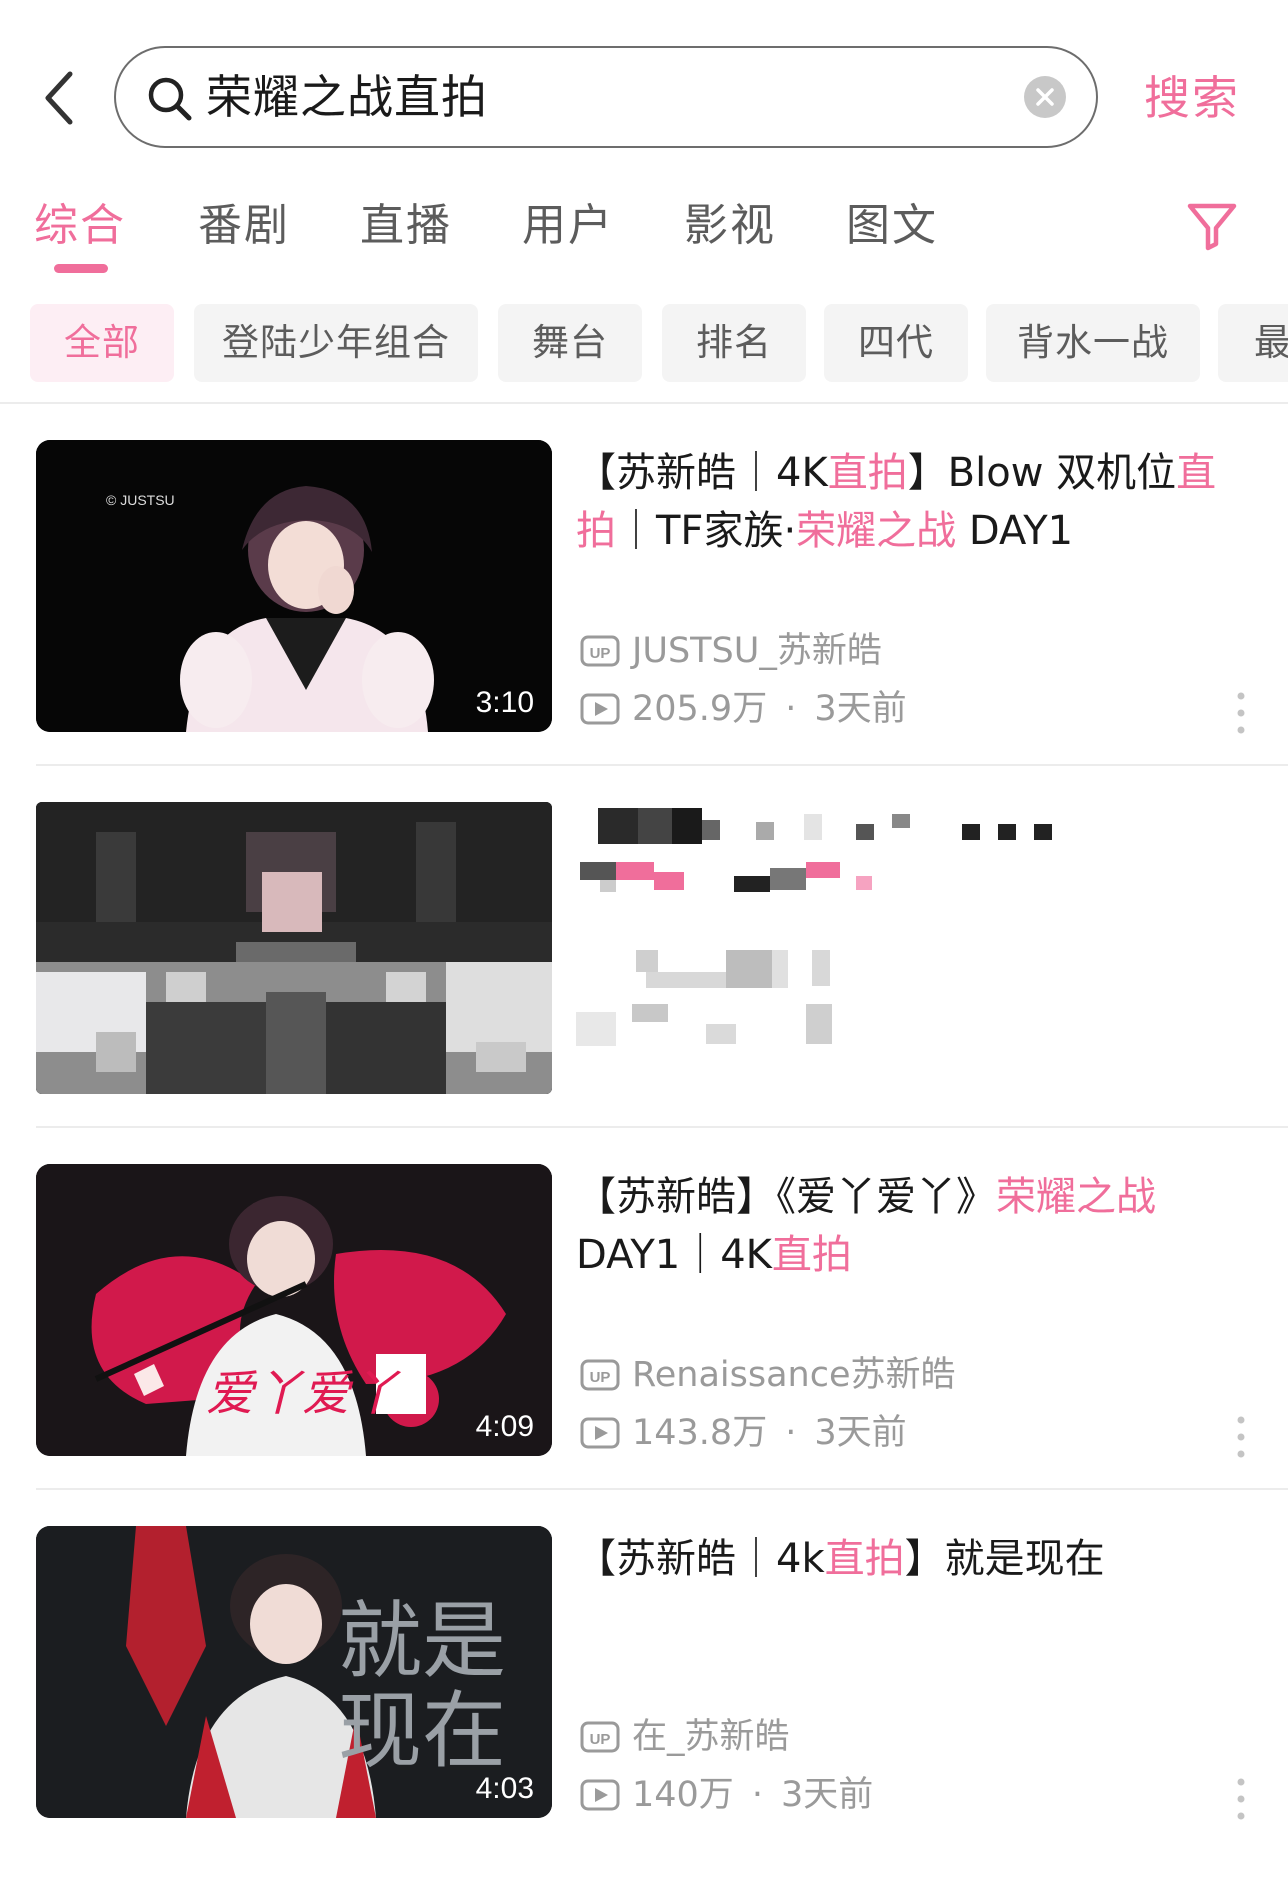 This screenshot has height=1882, width=1288. What do you see at coordinates (920, 861) in the screenshot?
I see `pixelated-title` at bounding box center [920, 861].